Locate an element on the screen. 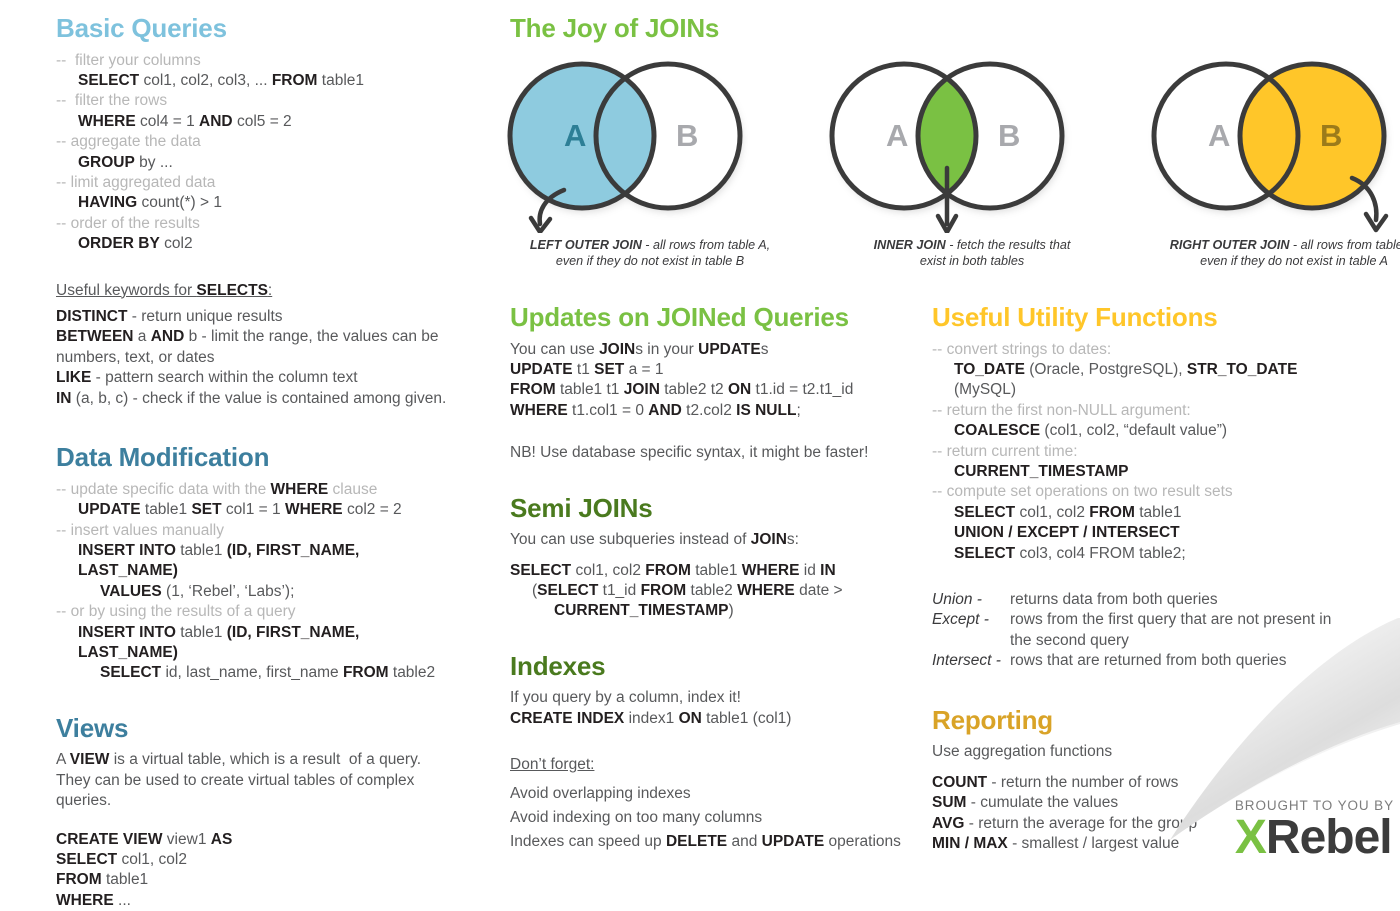 The height and width of the screenshot is (911, 1400). text-fragment: Avoid overlapping indexes is located at coordinates (600, 793).